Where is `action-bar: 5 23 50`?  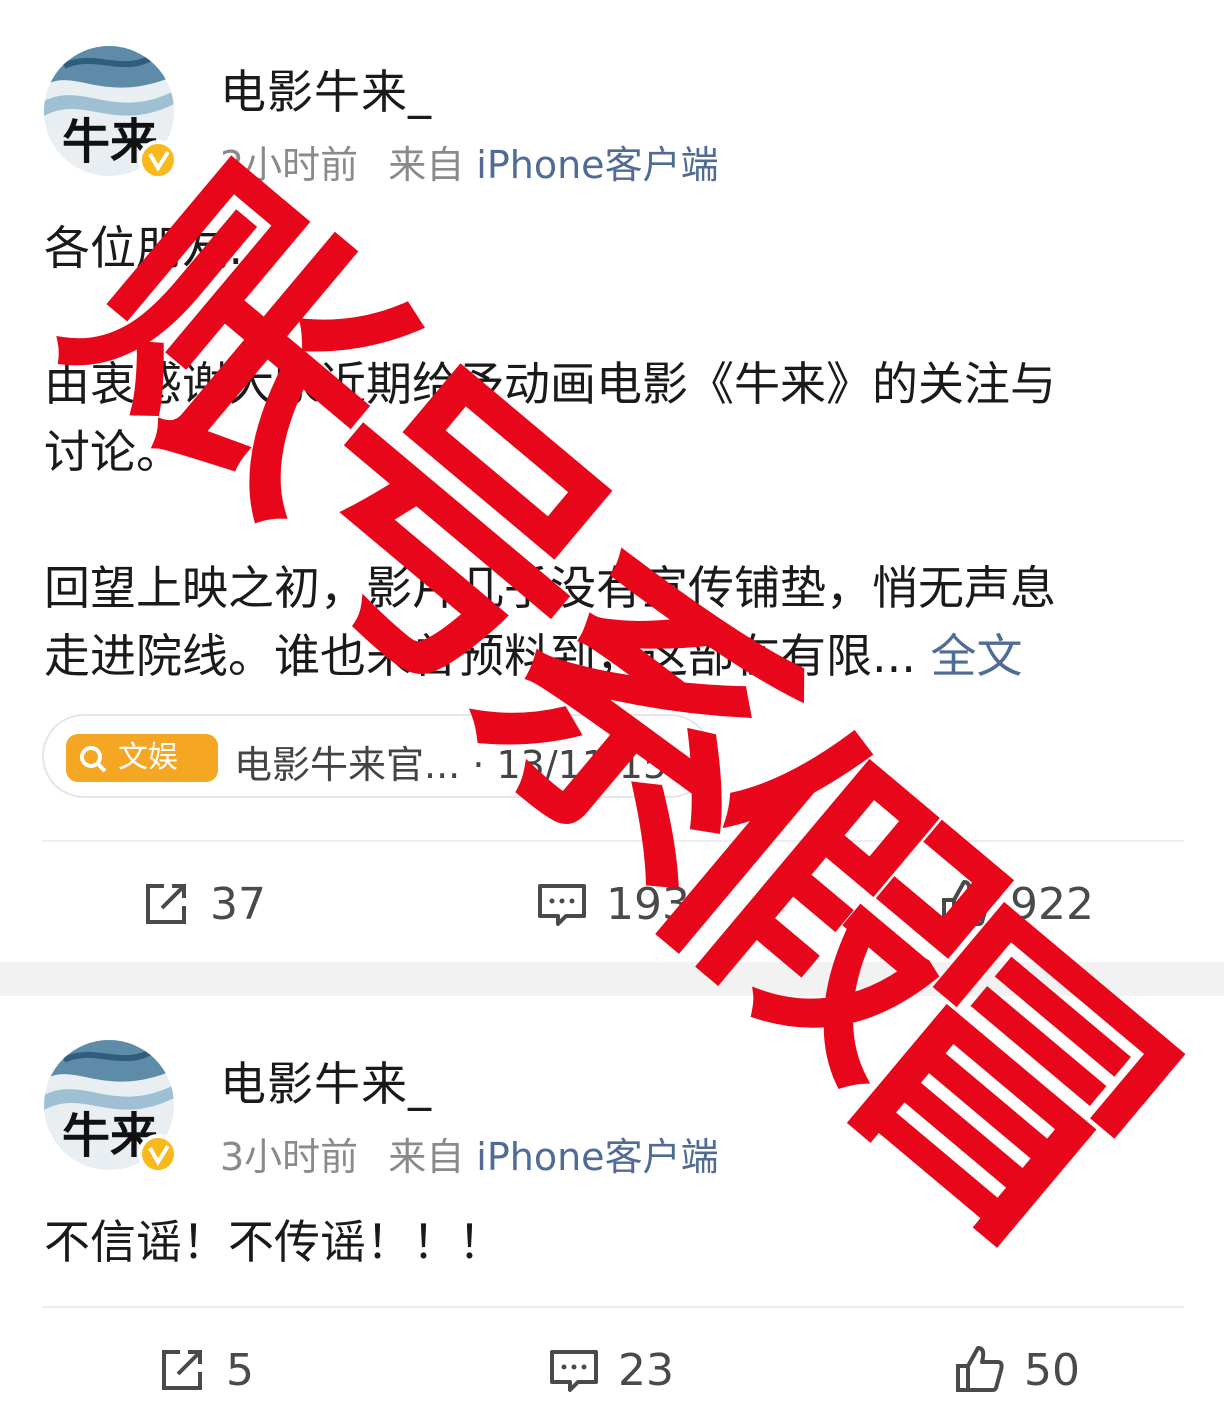 action-bar: 5 23 50 is located at coordinates (612, 1370).